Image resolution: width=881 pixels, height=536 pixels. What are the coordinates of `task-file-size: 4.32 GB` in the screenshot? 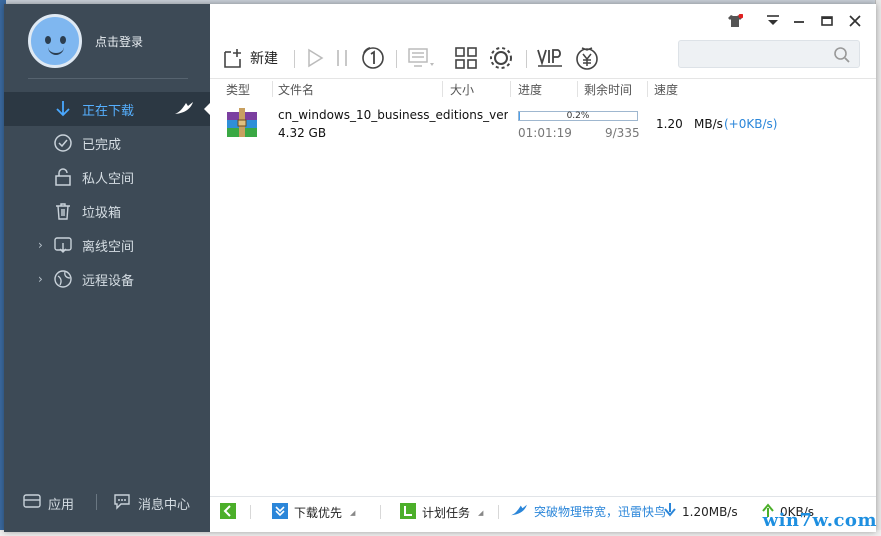 It's located at (302, 133).